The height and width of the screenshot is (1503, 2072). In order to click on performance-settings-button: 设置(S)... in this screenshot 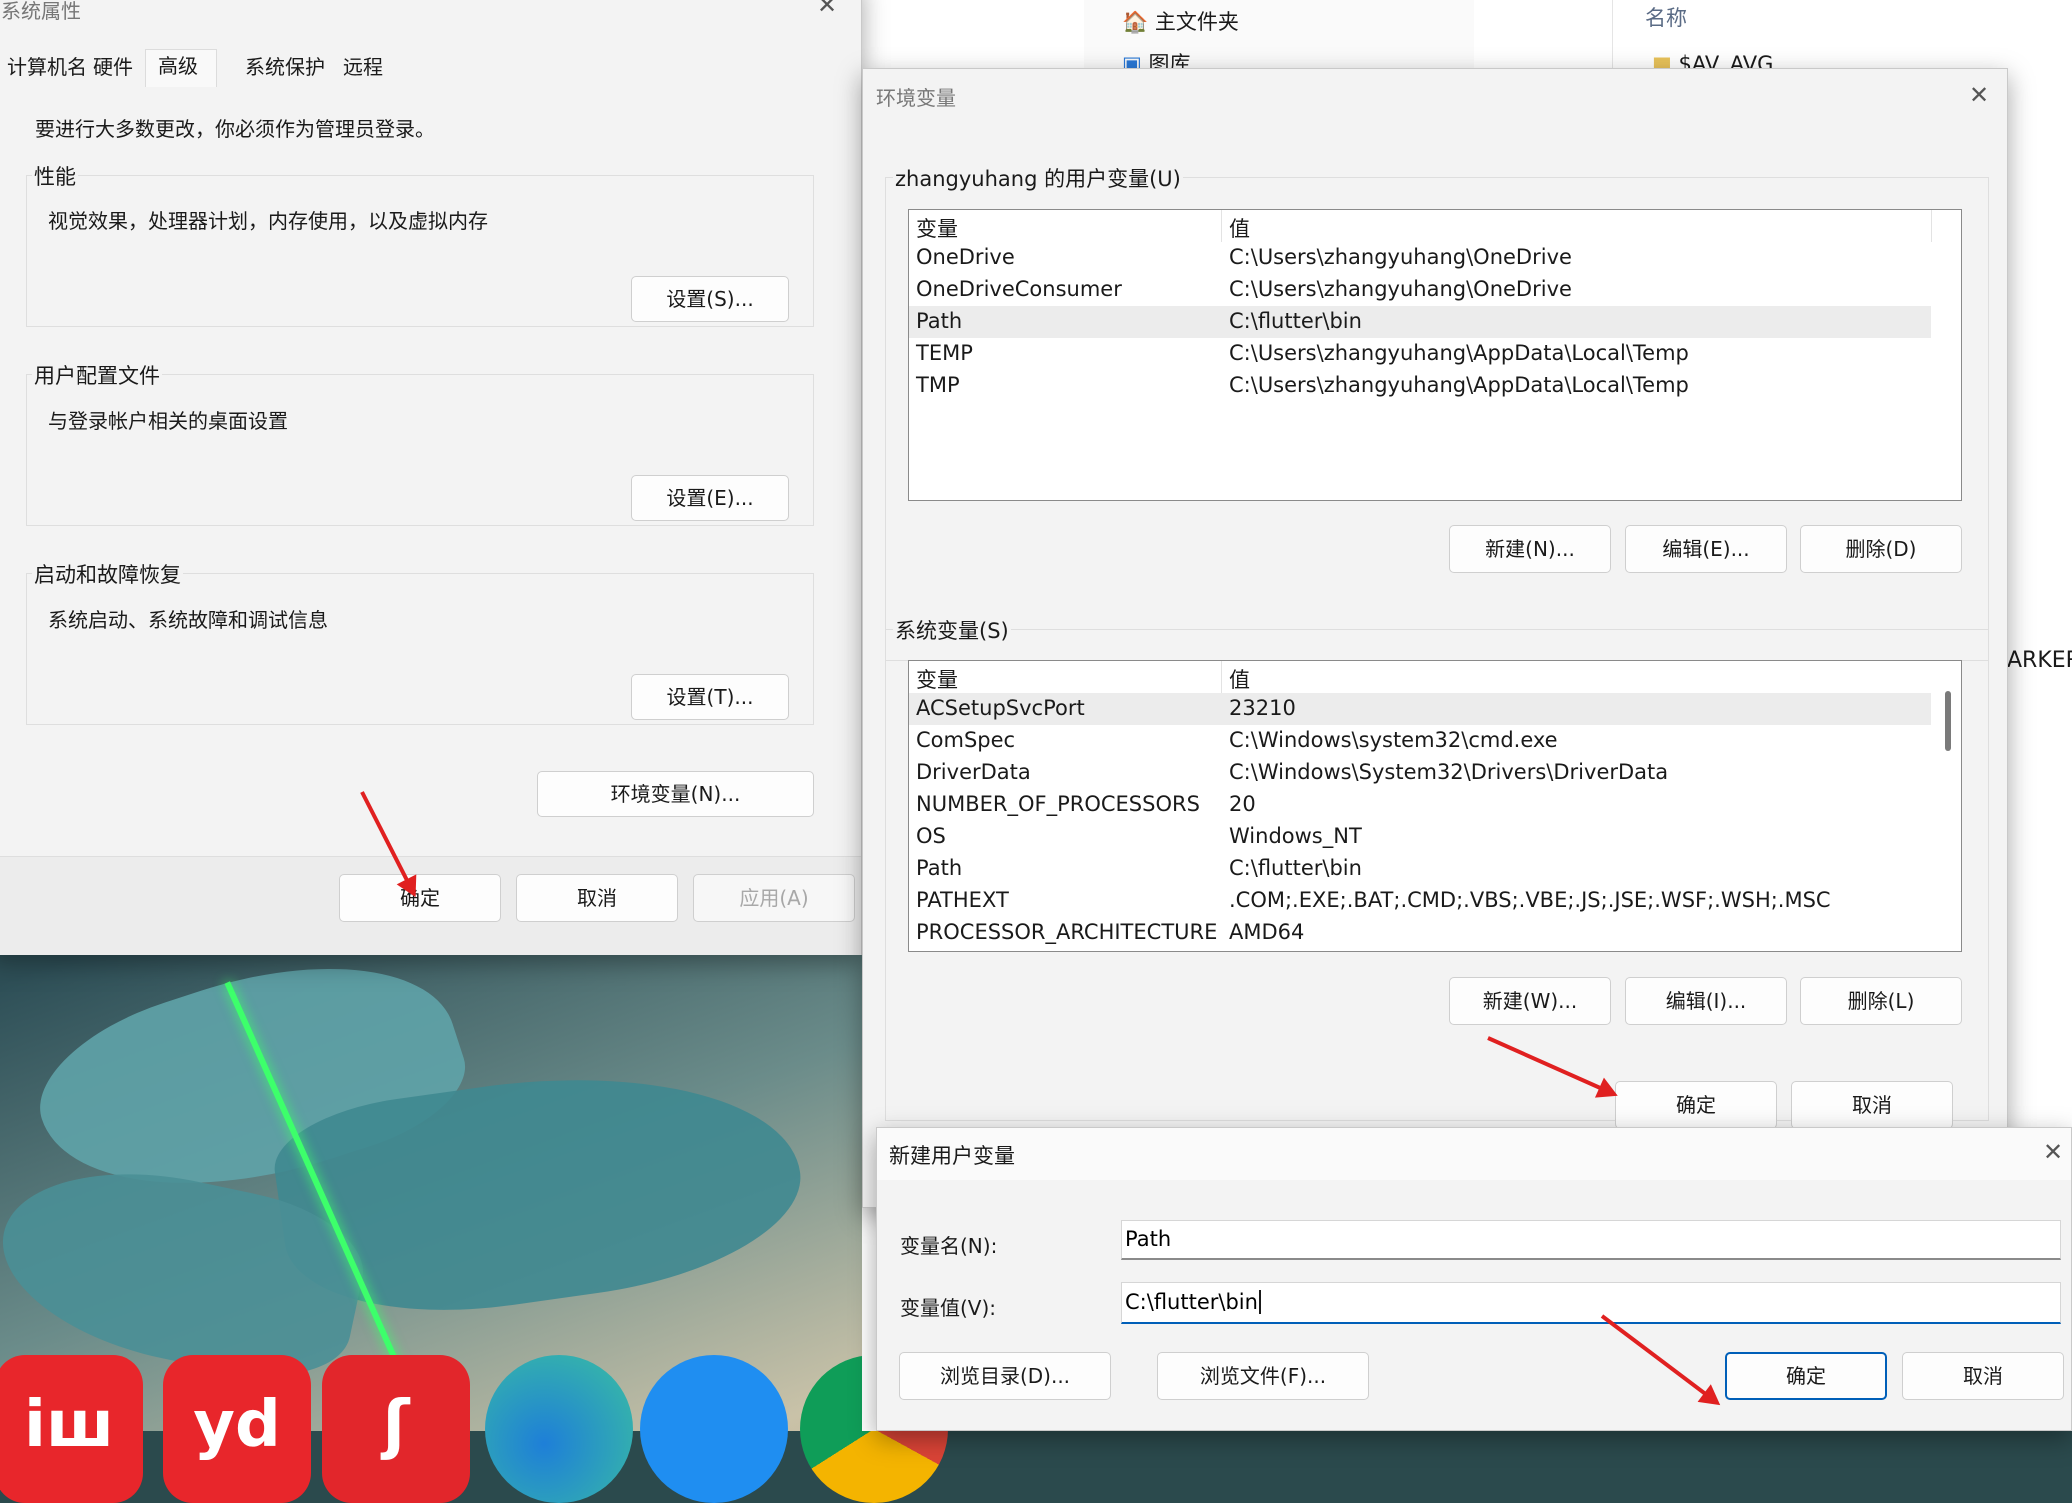, I will do `click(710, 299)`.